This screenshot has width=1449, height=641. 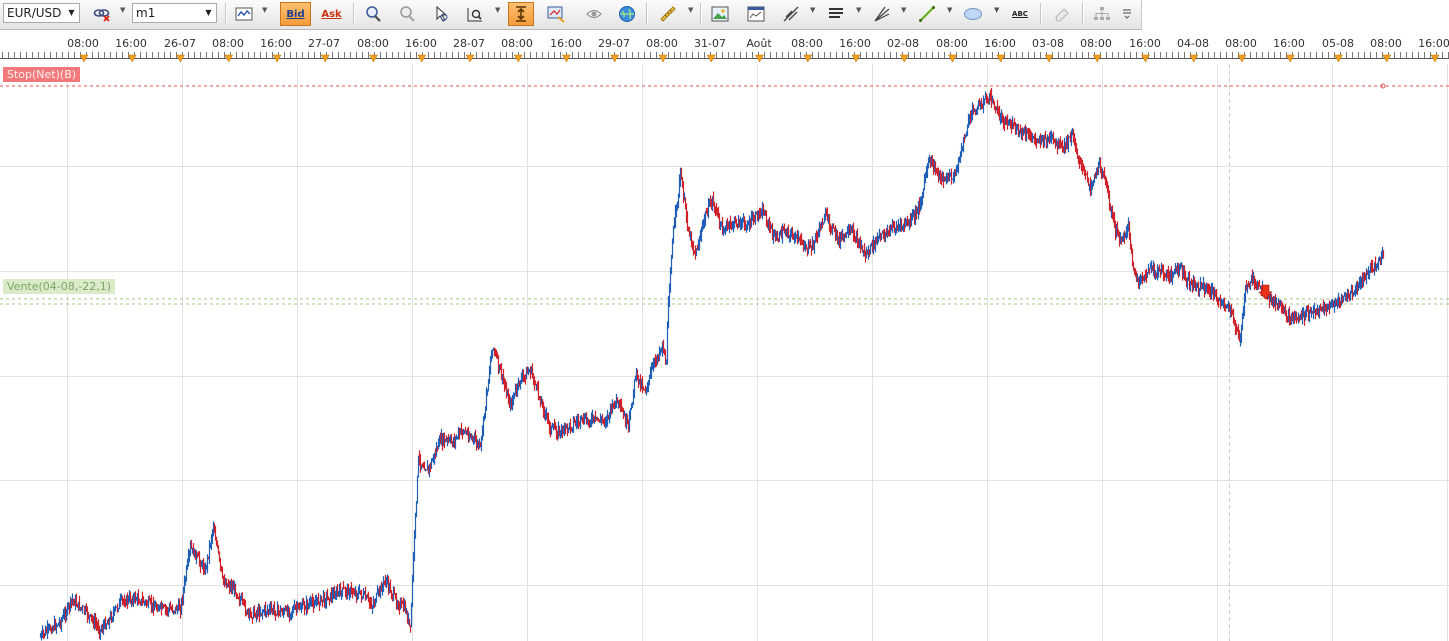 I want to click on stop-order-label: Stop(Net)(B), so click(x=42, y=74).